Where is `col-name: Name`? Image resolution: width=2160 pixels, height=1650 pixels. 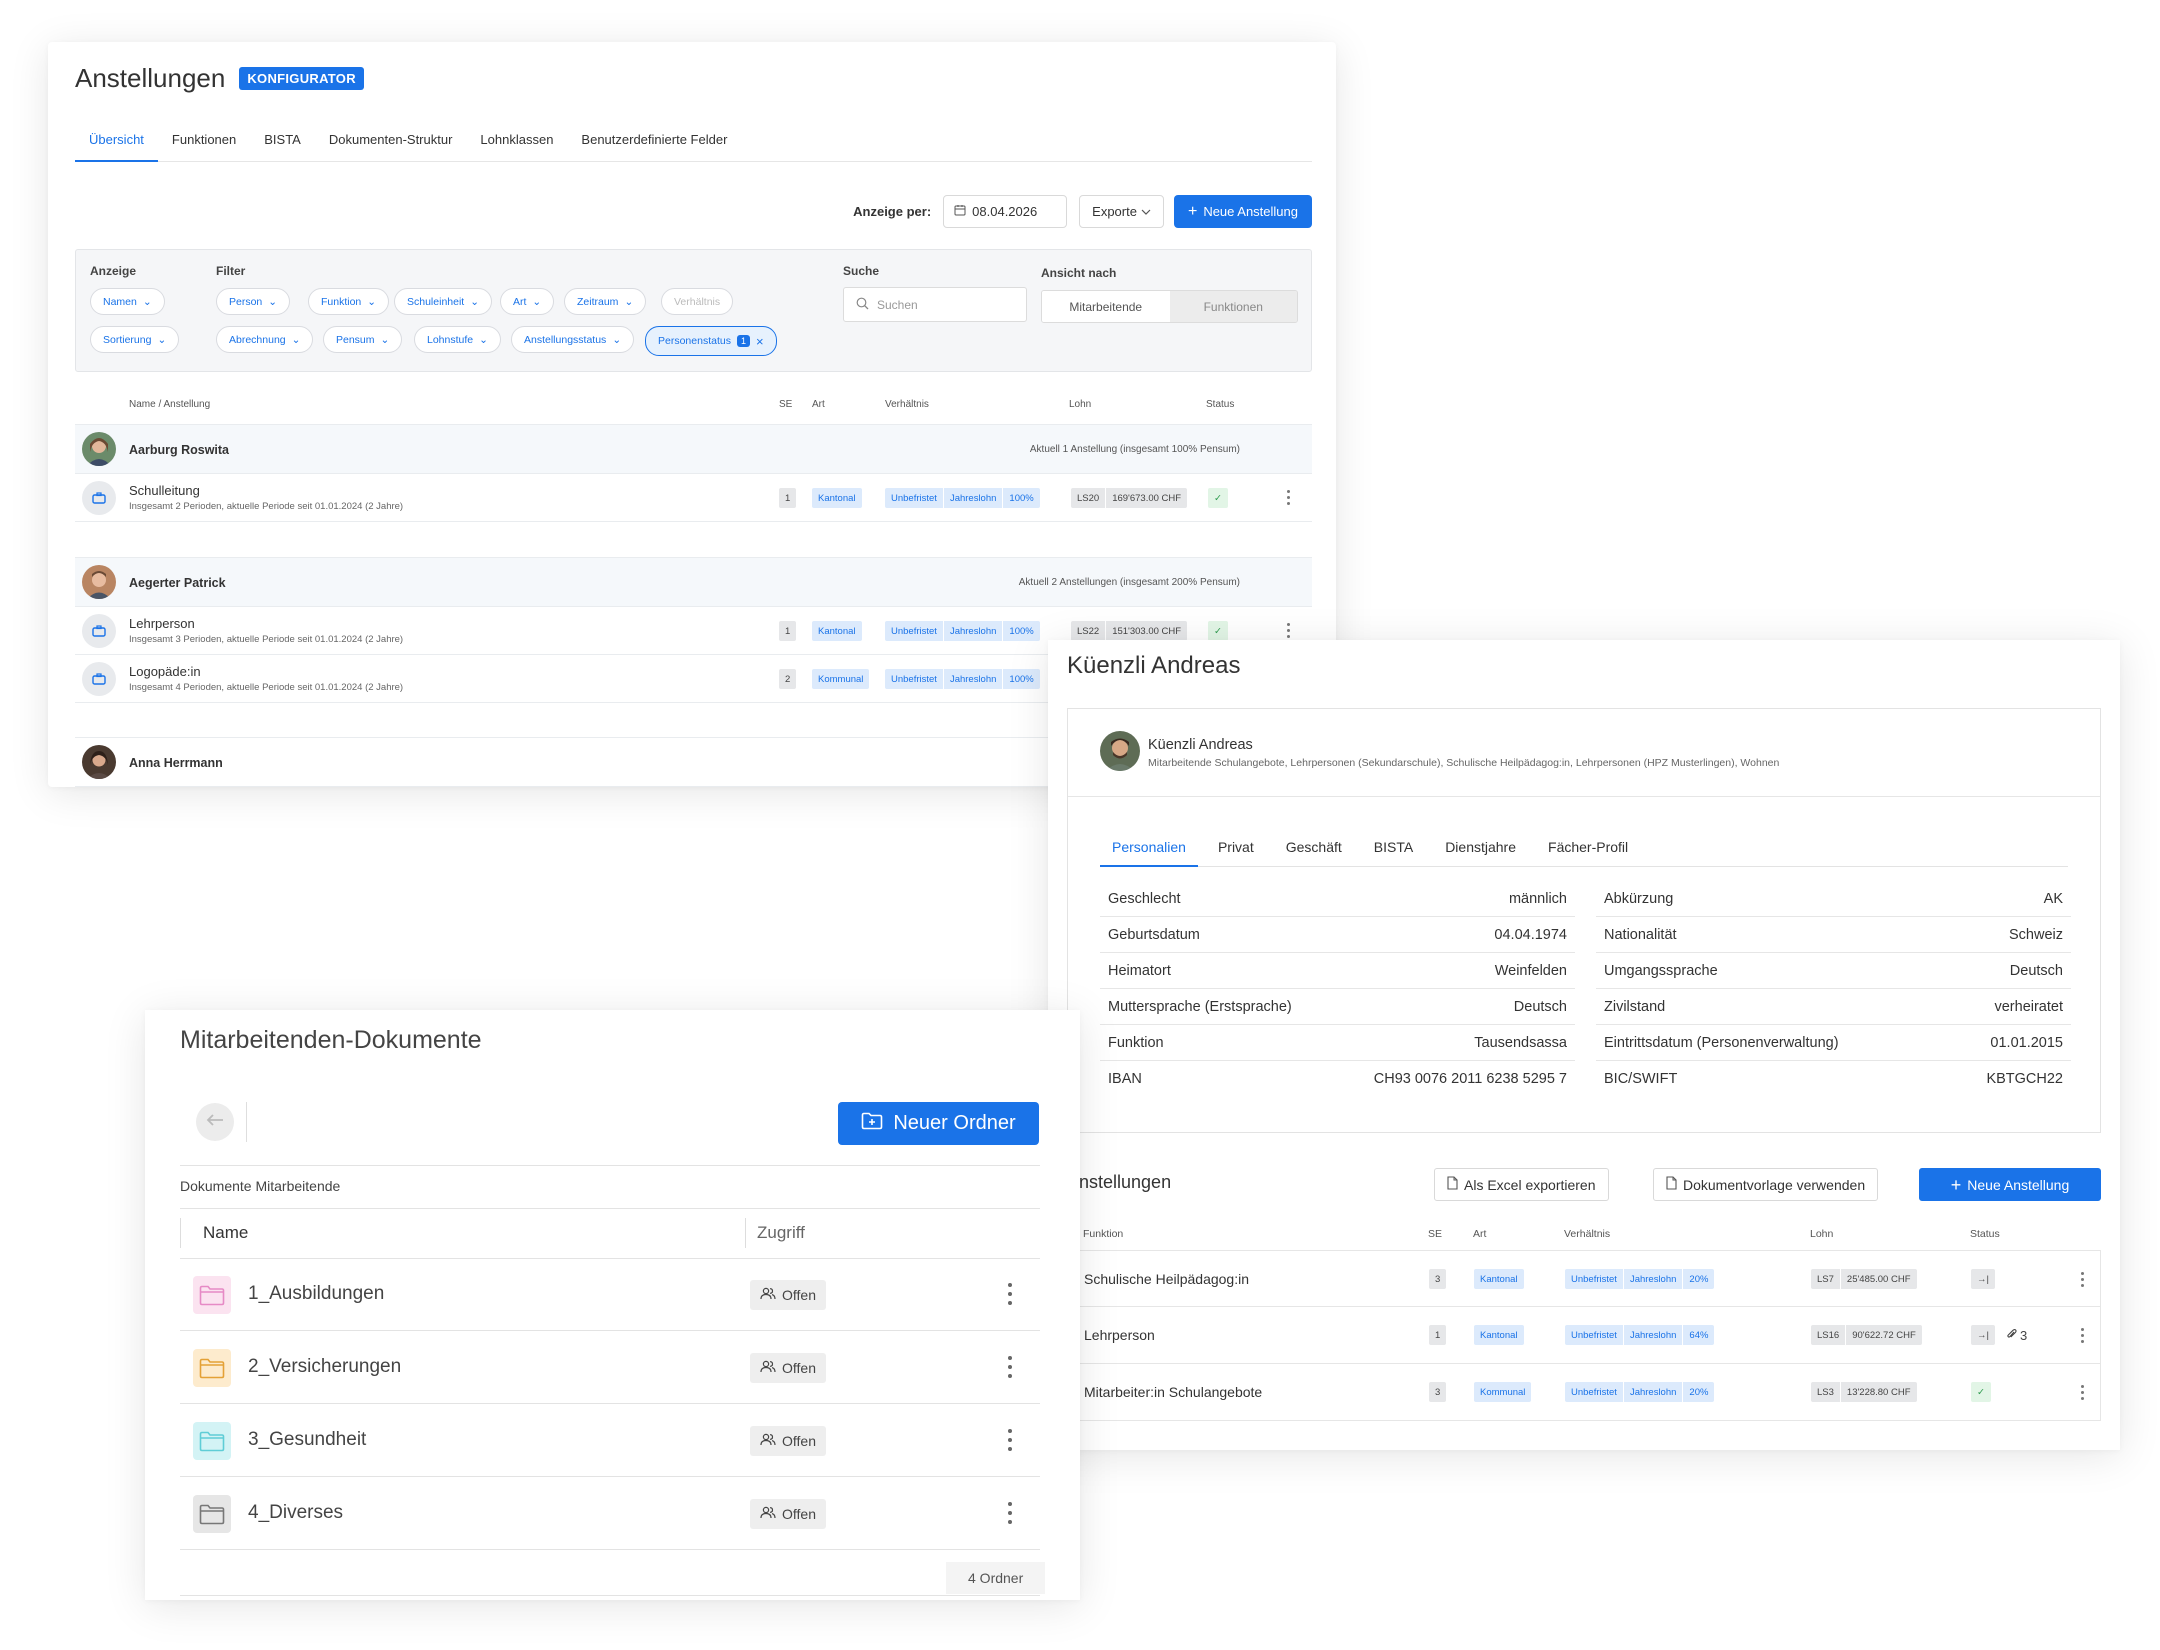
col-name: Name is located at coordinates (225, 1233).